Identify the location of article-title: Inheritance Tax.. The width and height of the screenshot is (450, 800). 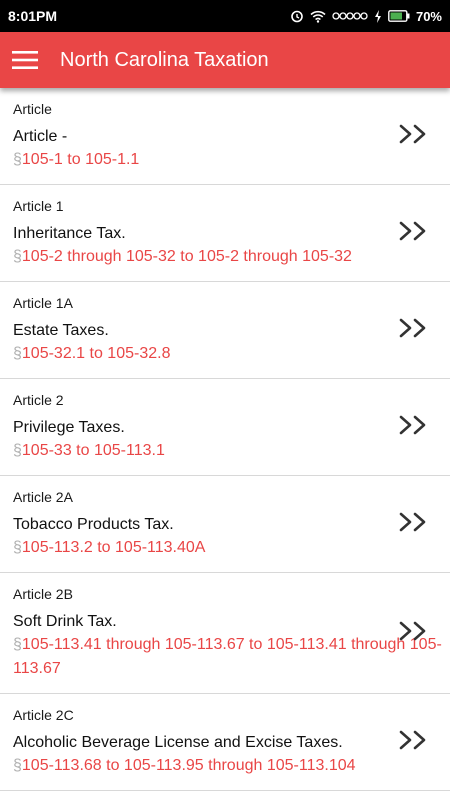
(69, 233).